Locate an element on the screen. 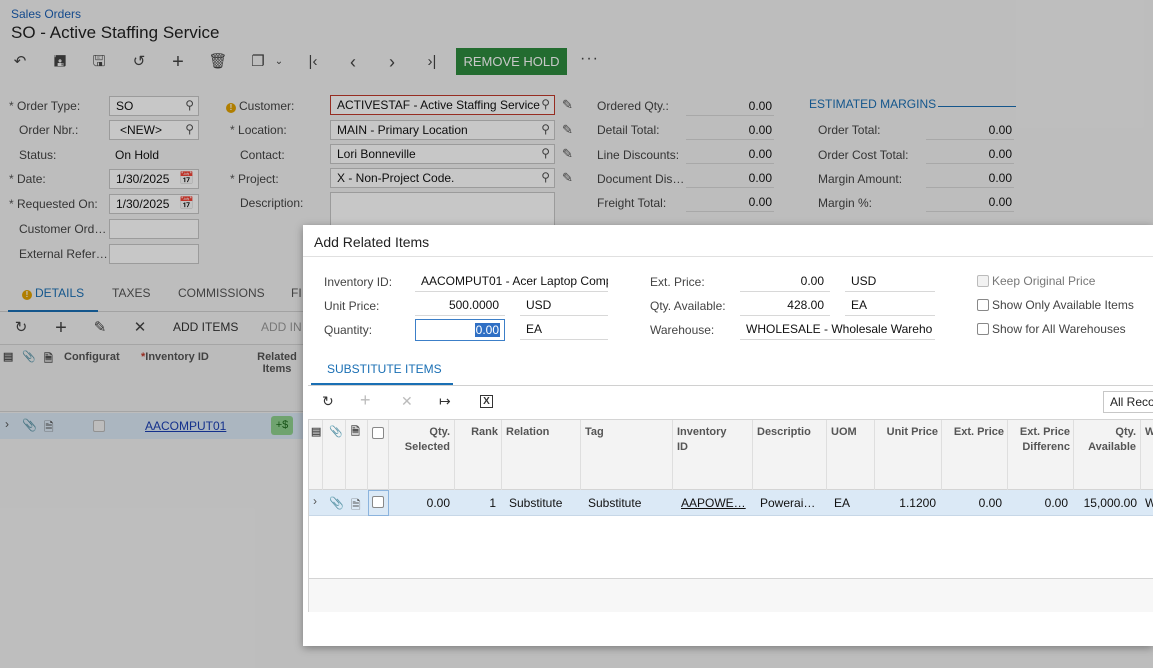  ext-price-header: Ext. Price is located at coordinates (976, 432).